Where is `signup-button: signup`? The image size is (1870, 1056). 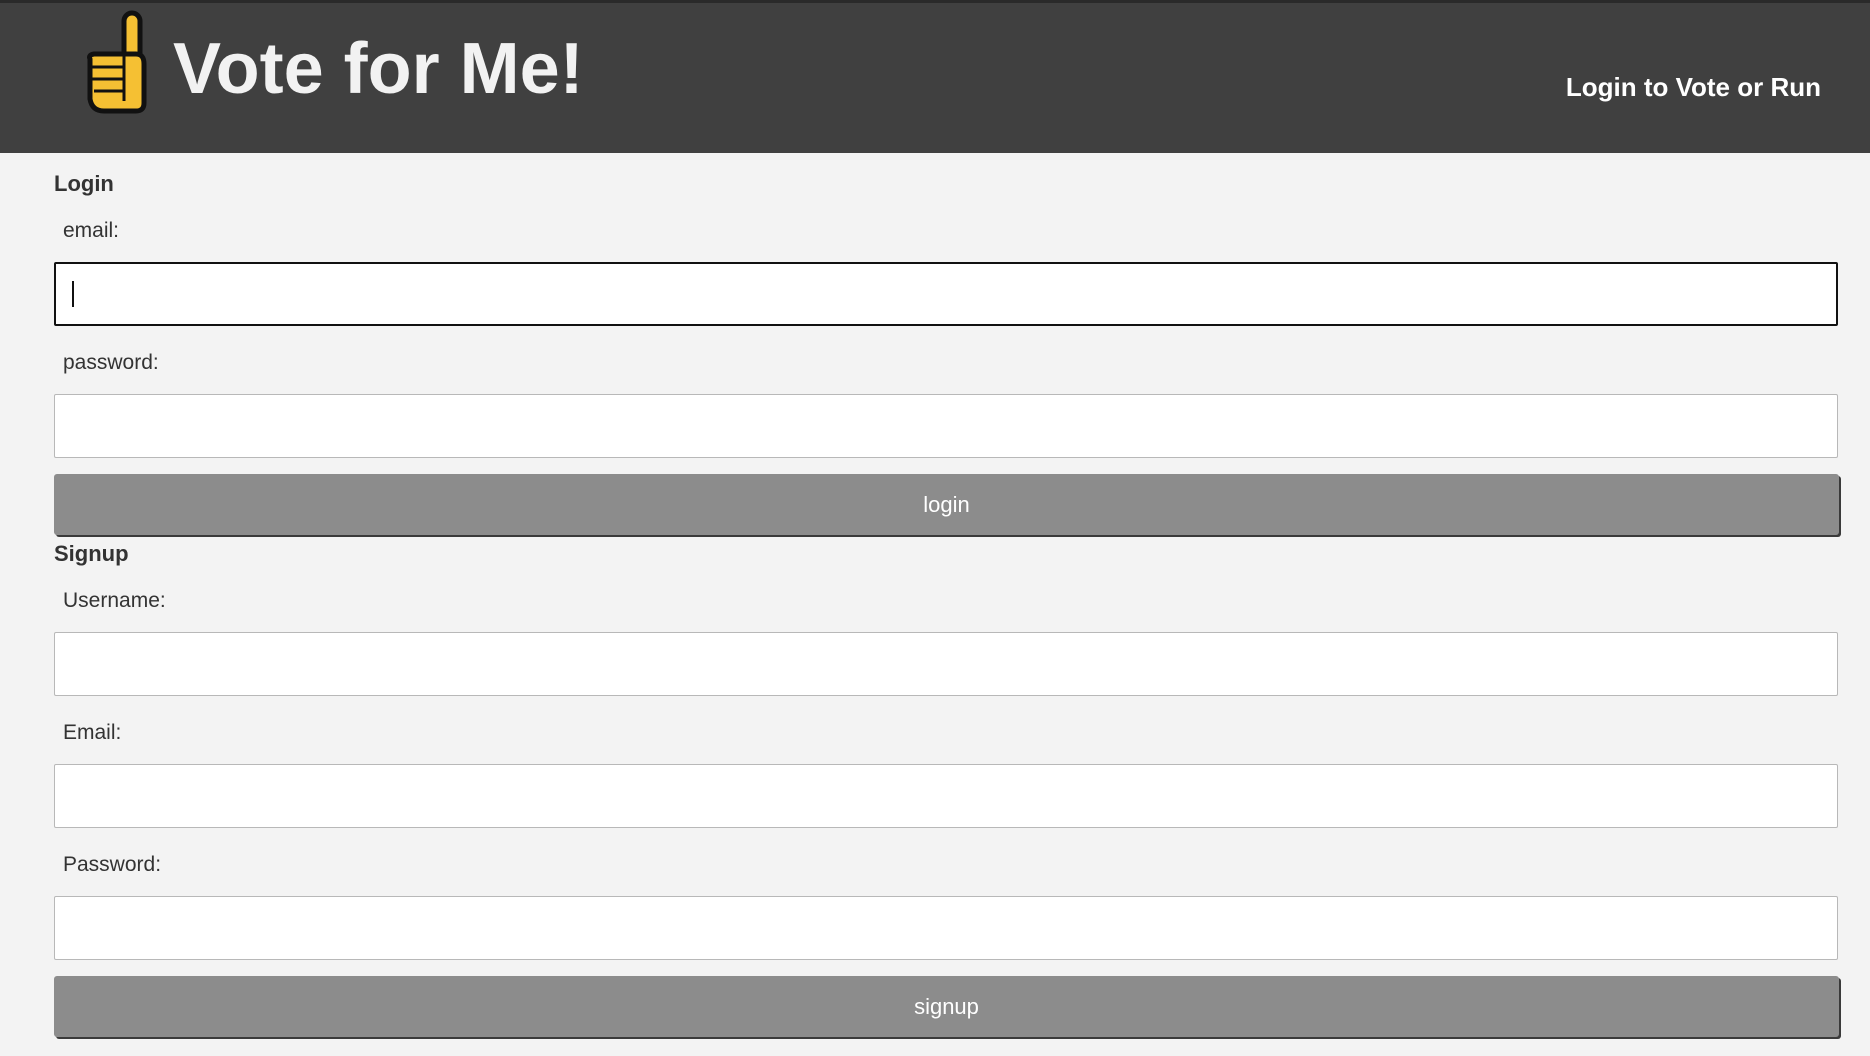 signup-button: signup is located at coordinates (946, 1006).